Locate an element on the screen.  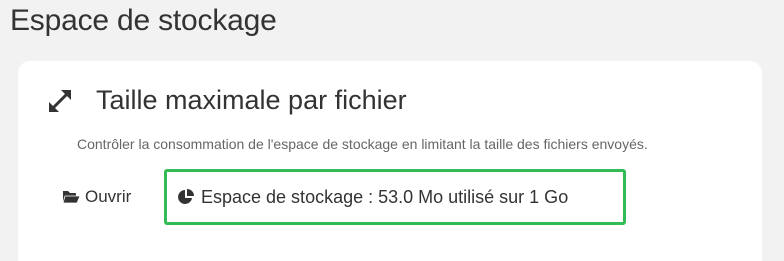
folder-open-icon is located at coordinates (71, 197).